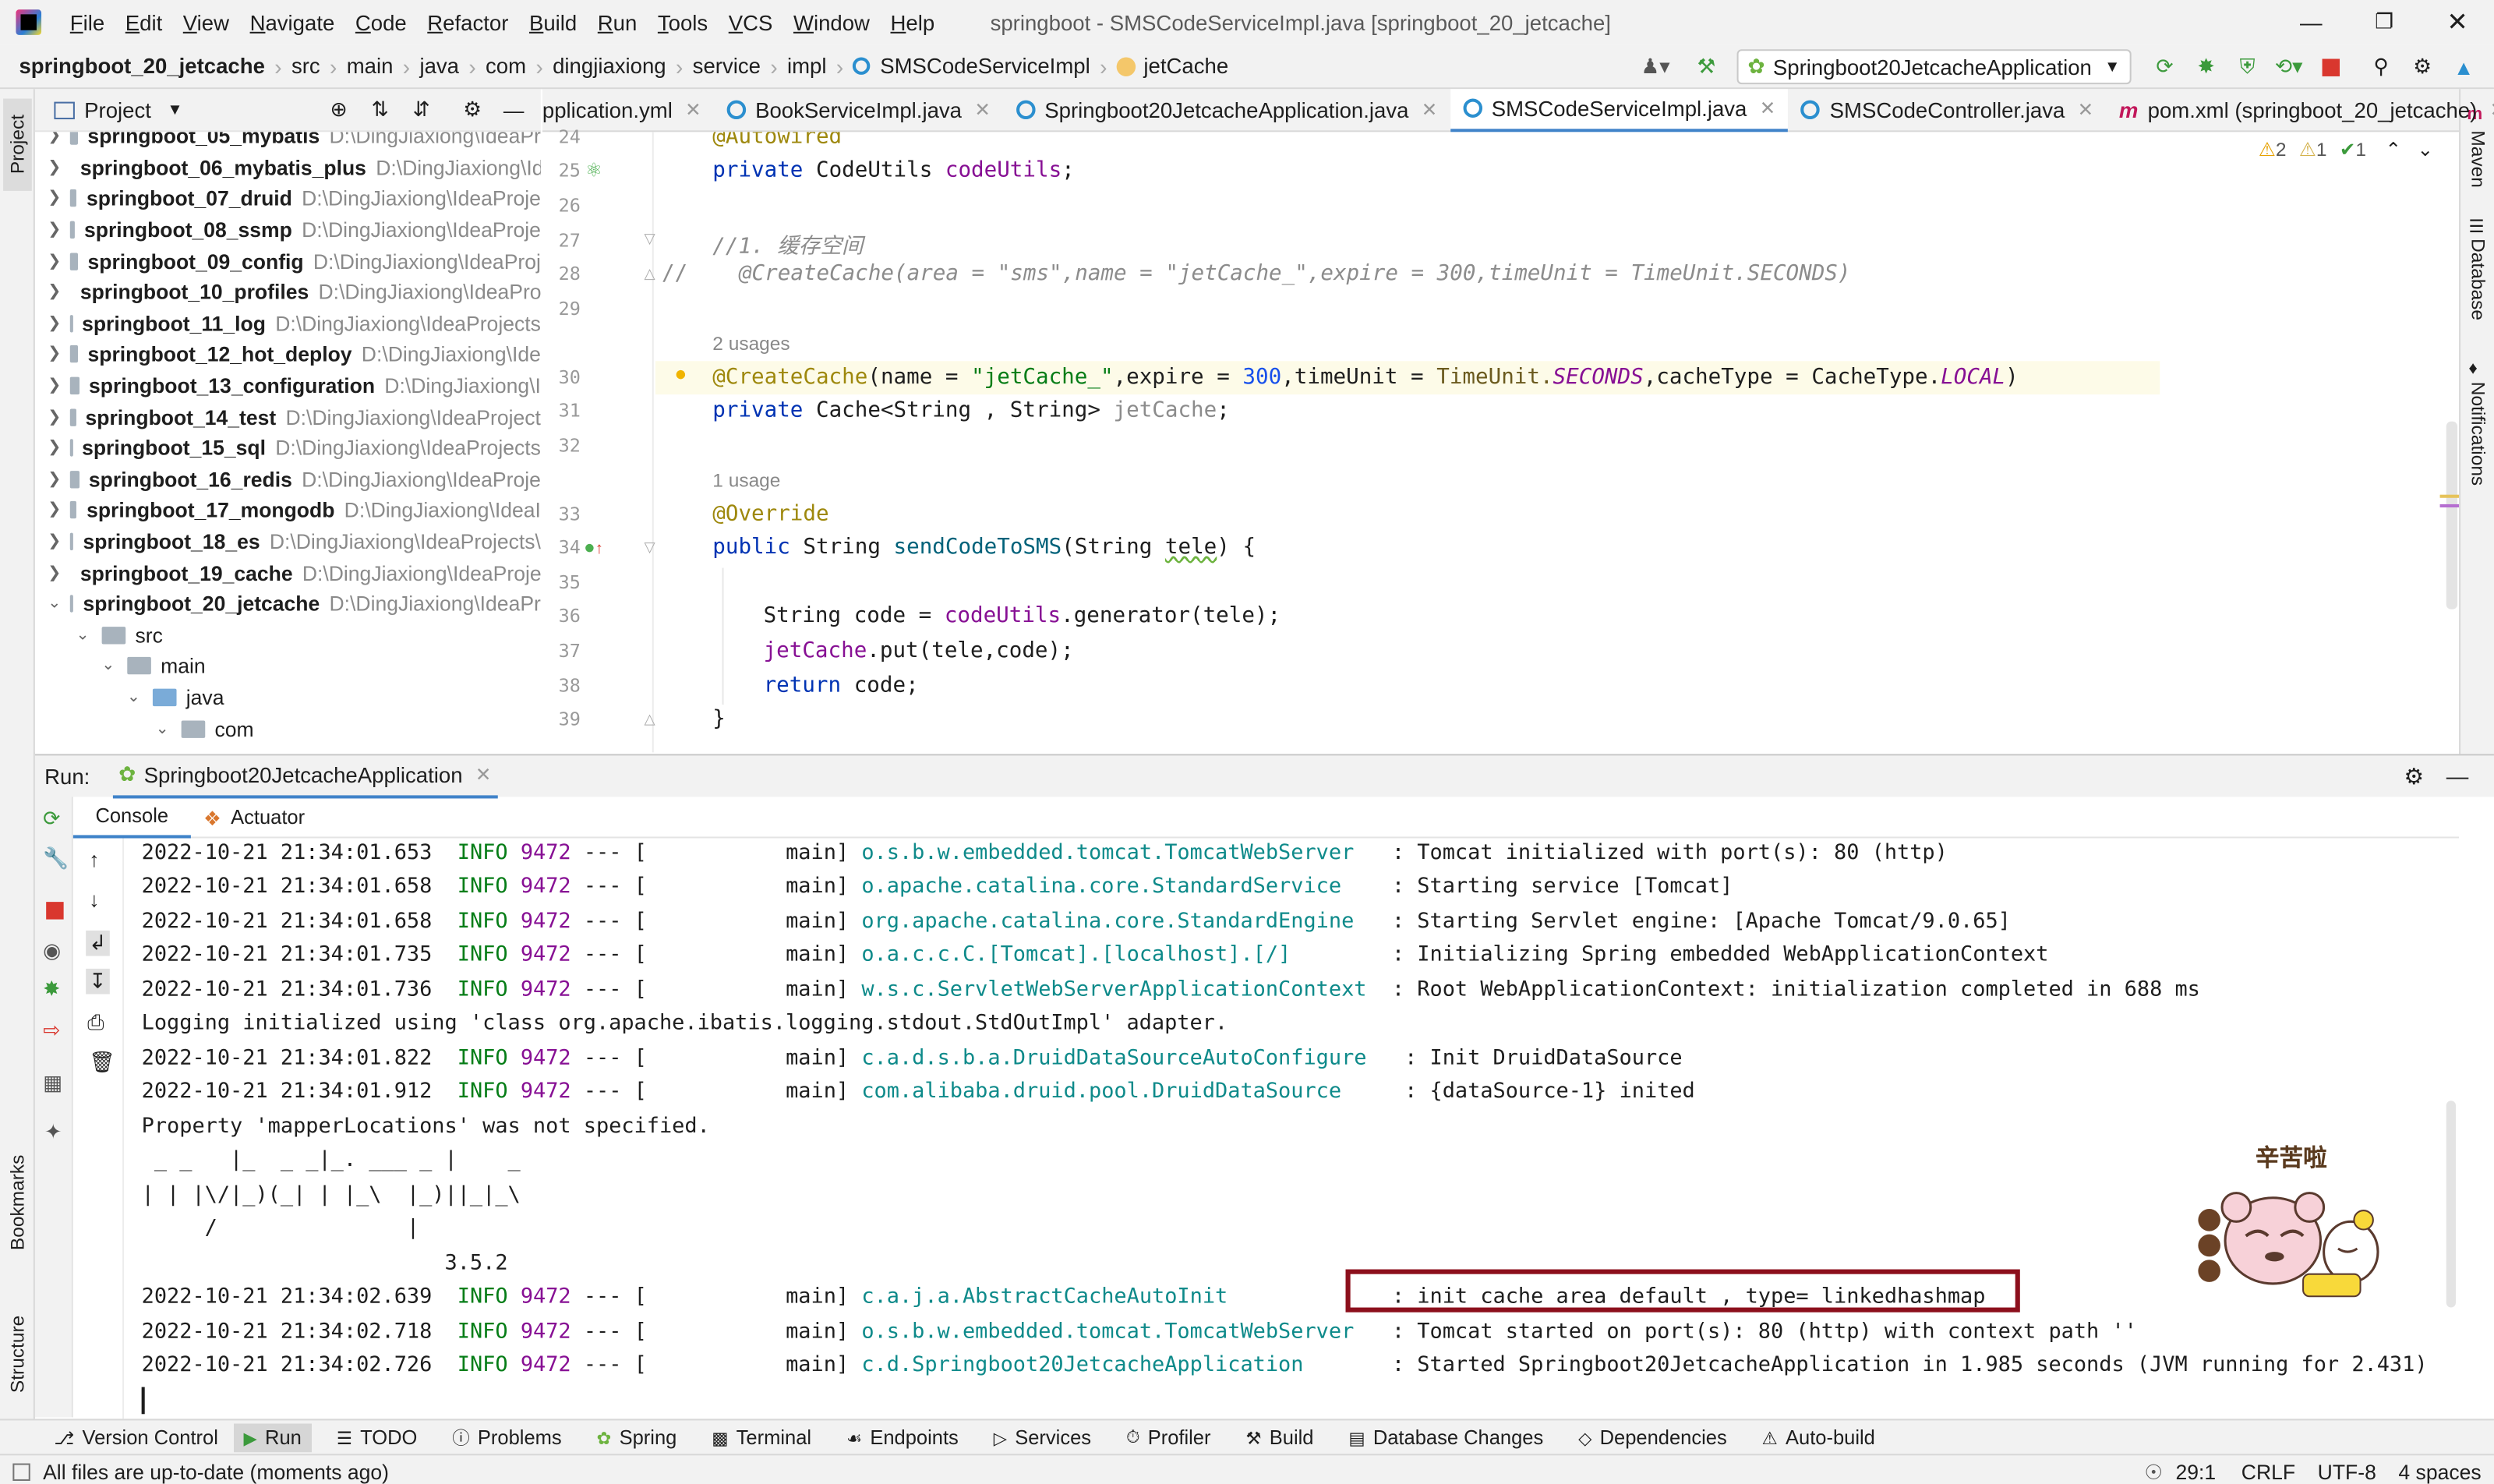 This screenshot has width=2494, height=1484. Describe the element at coordinates (2288, 66) in the screenshot. I see `profile-icon: ⟲▾` at that location.